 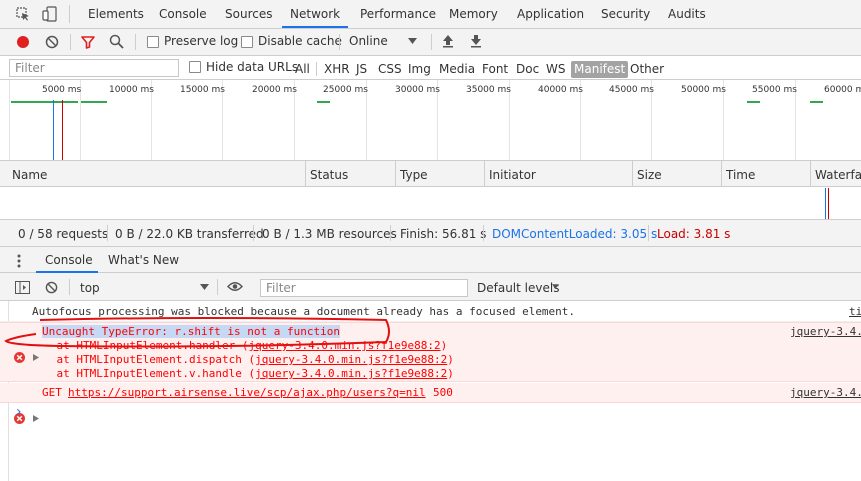 What do you see at coordinates (19, 412) in the screenshot?
I see `console-prompt: ›` at bounding box center [19, 412].